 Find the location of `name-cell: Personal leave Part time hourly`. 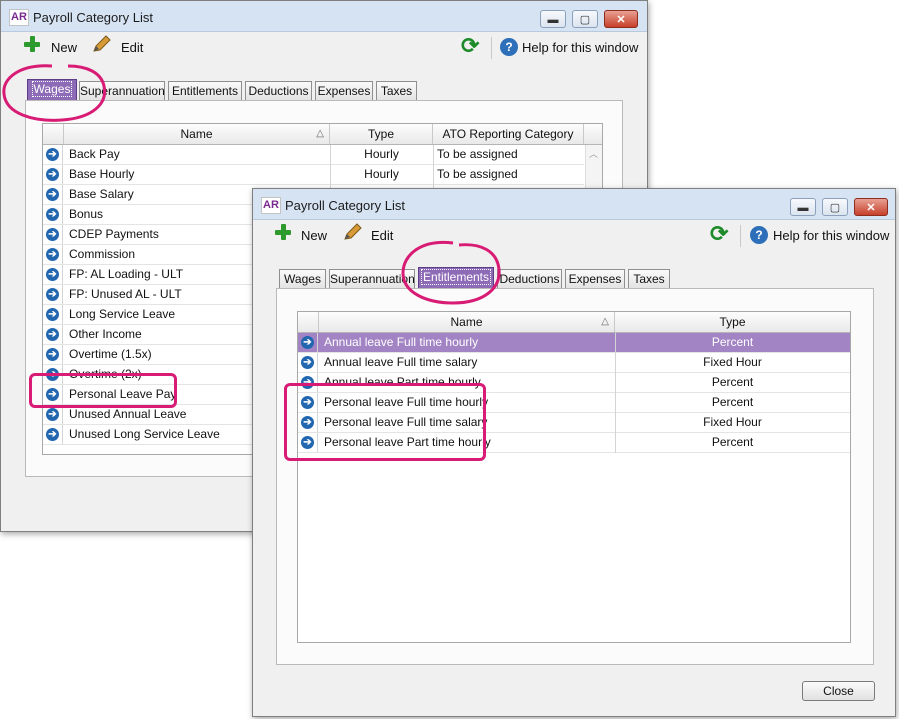

name-cell: Personal leave Part time hourly is located at coordinates (407, 442).